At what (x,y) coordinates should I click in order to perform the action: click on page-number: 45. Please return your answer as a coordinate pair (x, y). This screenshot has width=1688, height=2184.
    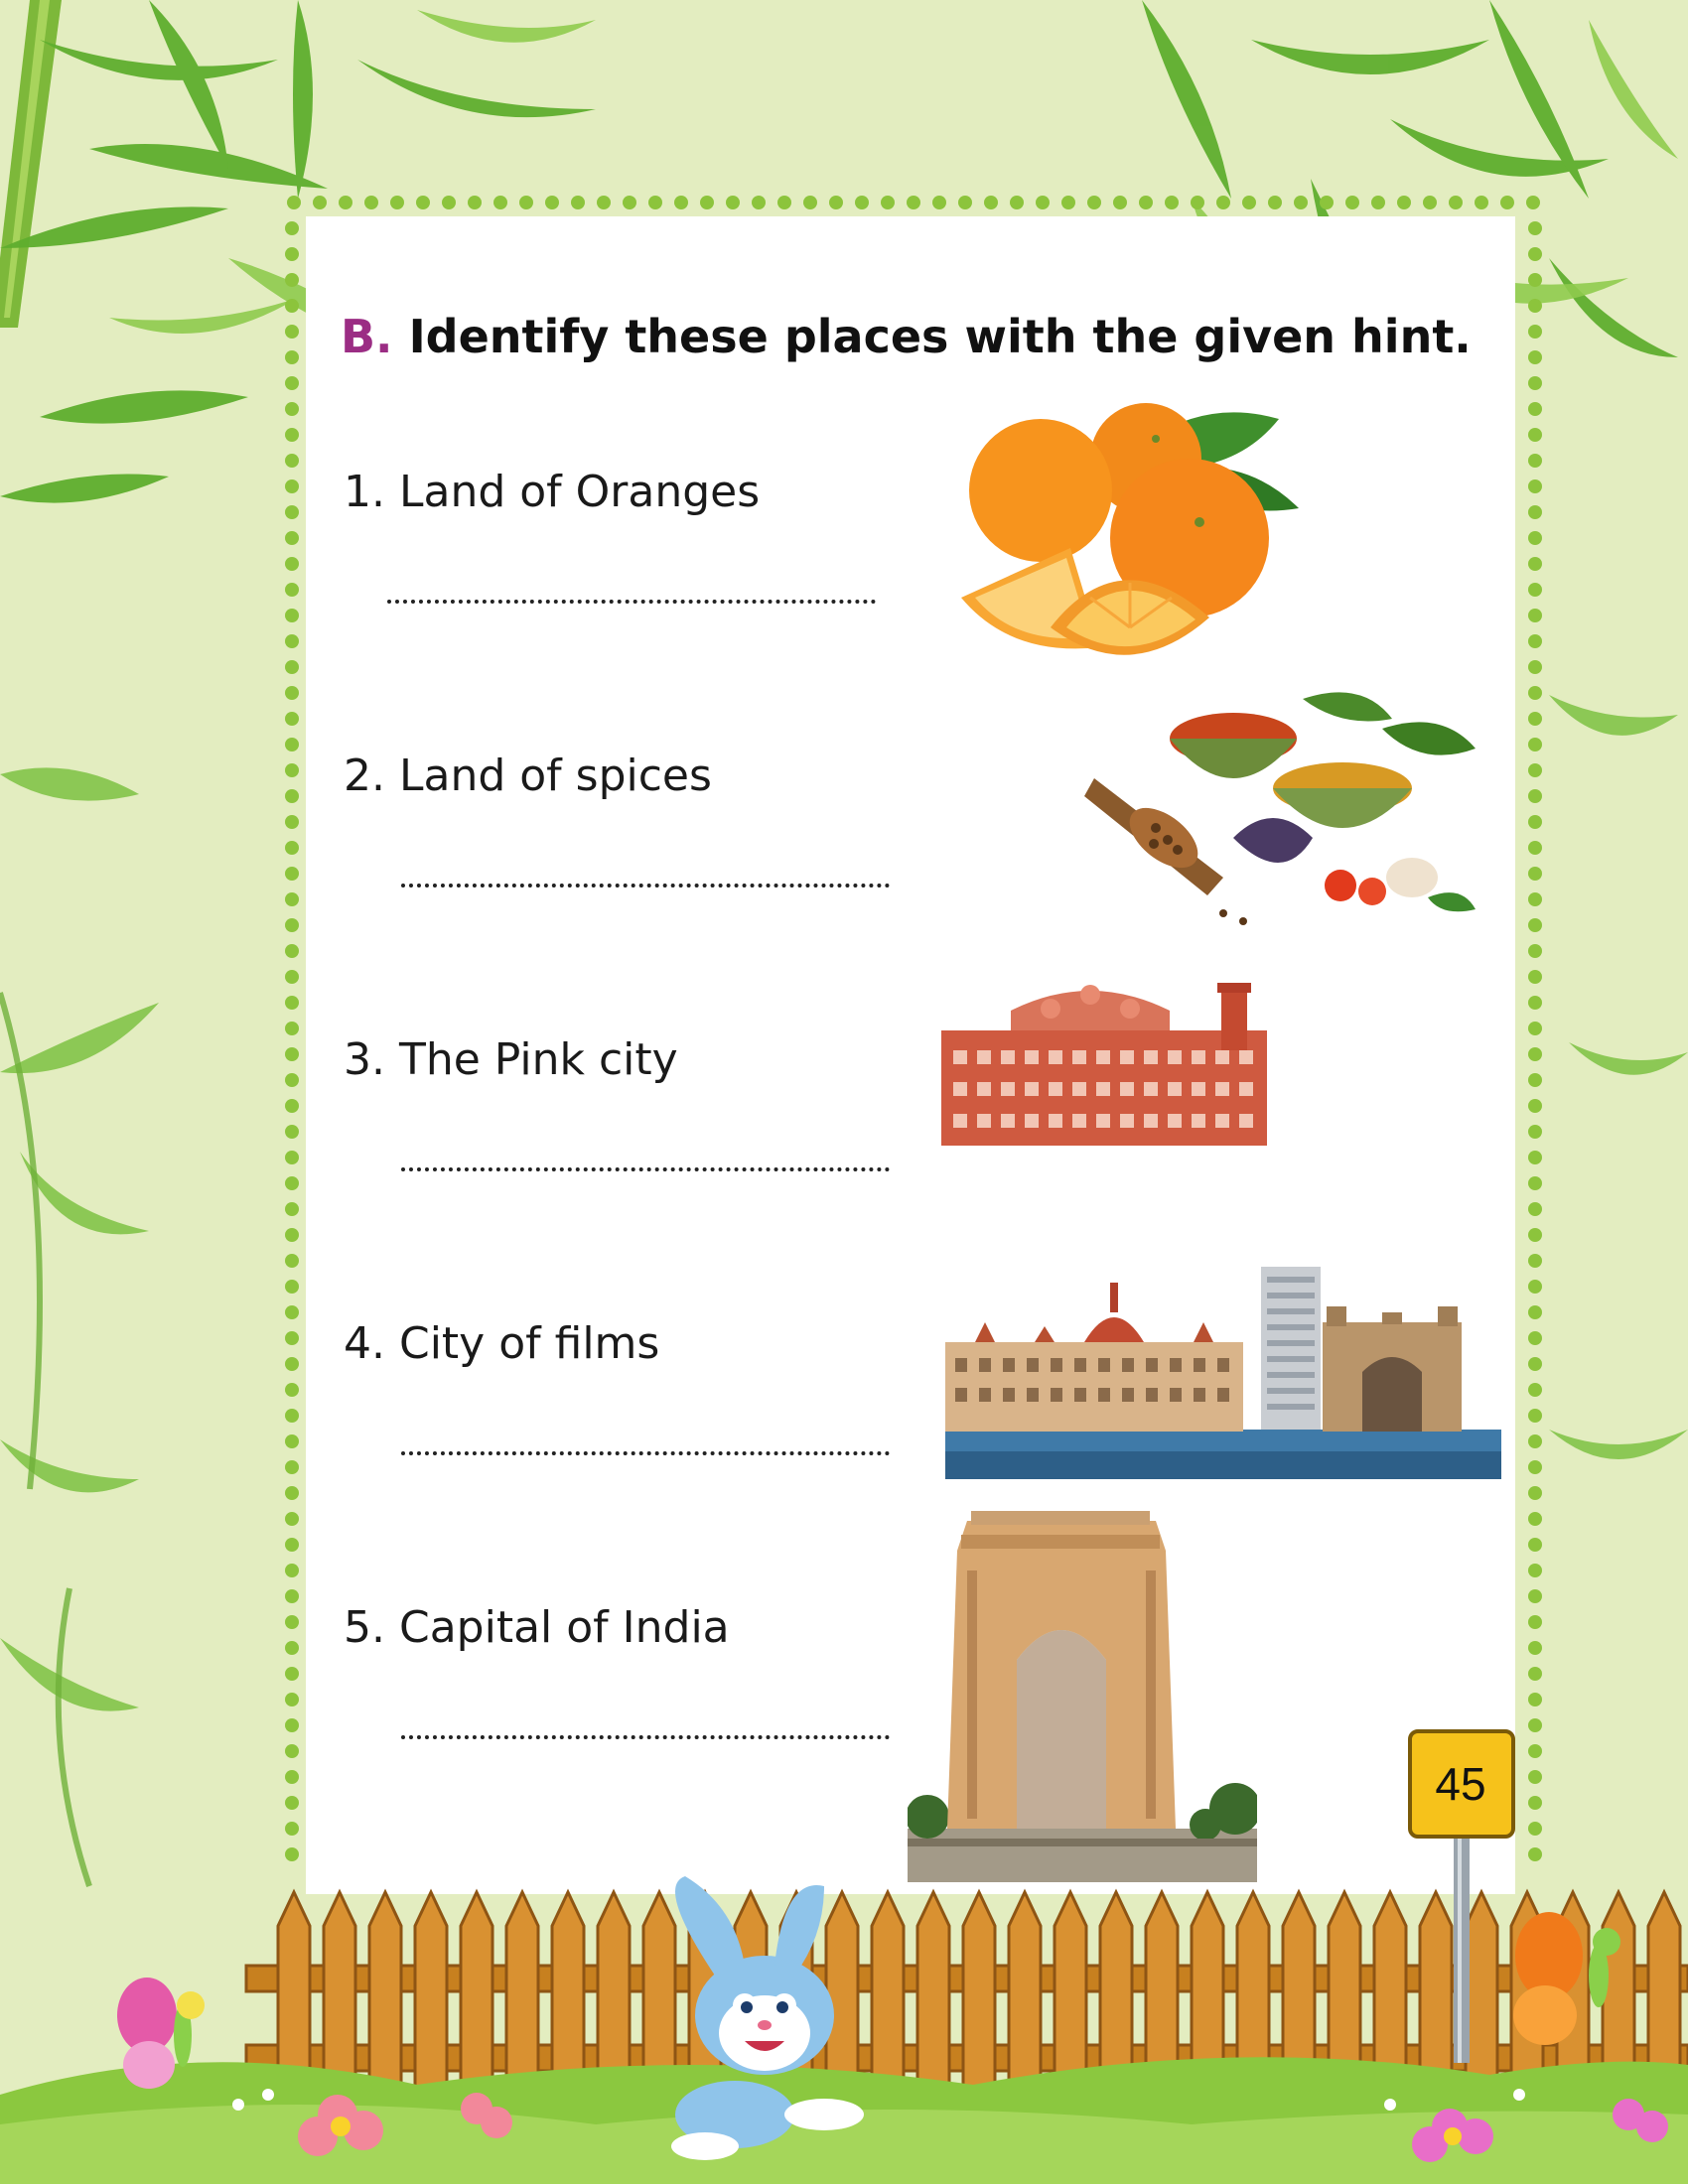
    Looking at the image, I should click on (1460, 1784).